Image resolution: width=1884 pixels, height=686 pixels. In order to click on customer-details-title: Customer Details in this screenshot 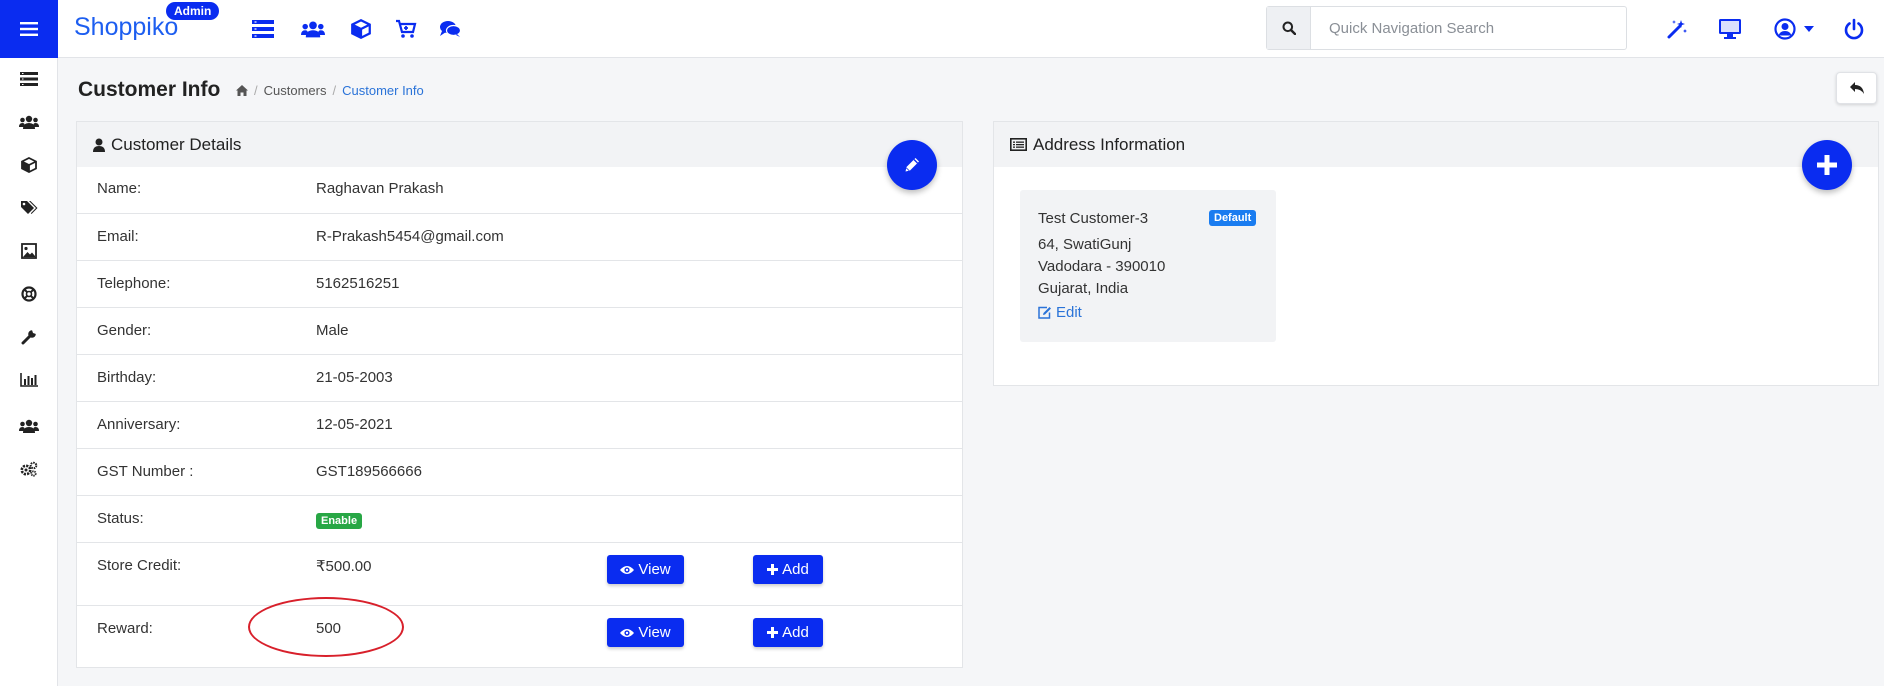, I will do `click(176, 144)`.